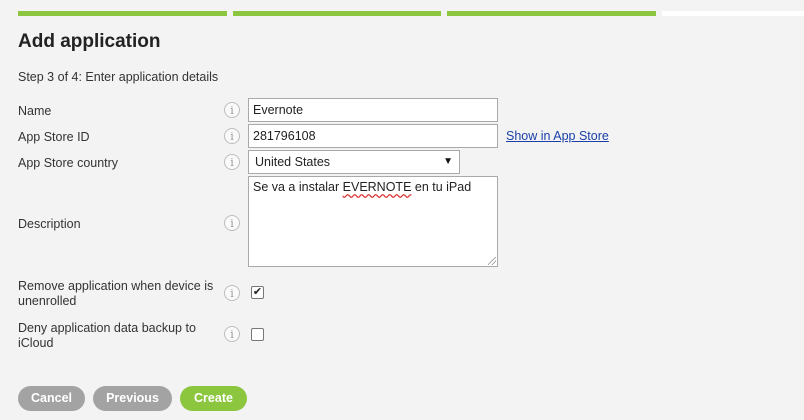  What do you see at coordinates (441, 187) in the screenshot?
I see `description-text-end: en tu iPad` at bounding box center [441, 187].